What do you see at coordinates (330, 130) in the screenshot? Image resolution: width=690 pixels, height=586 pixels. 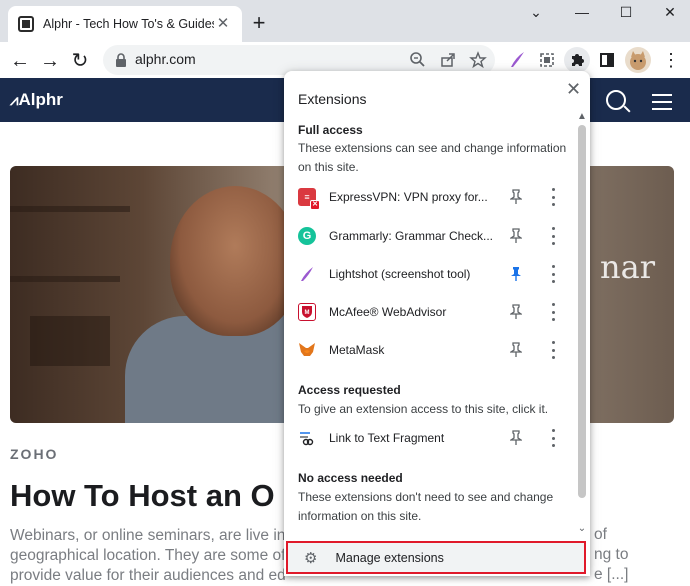 I see `full-access-heading: Full access` at bounding box center [330, 130].